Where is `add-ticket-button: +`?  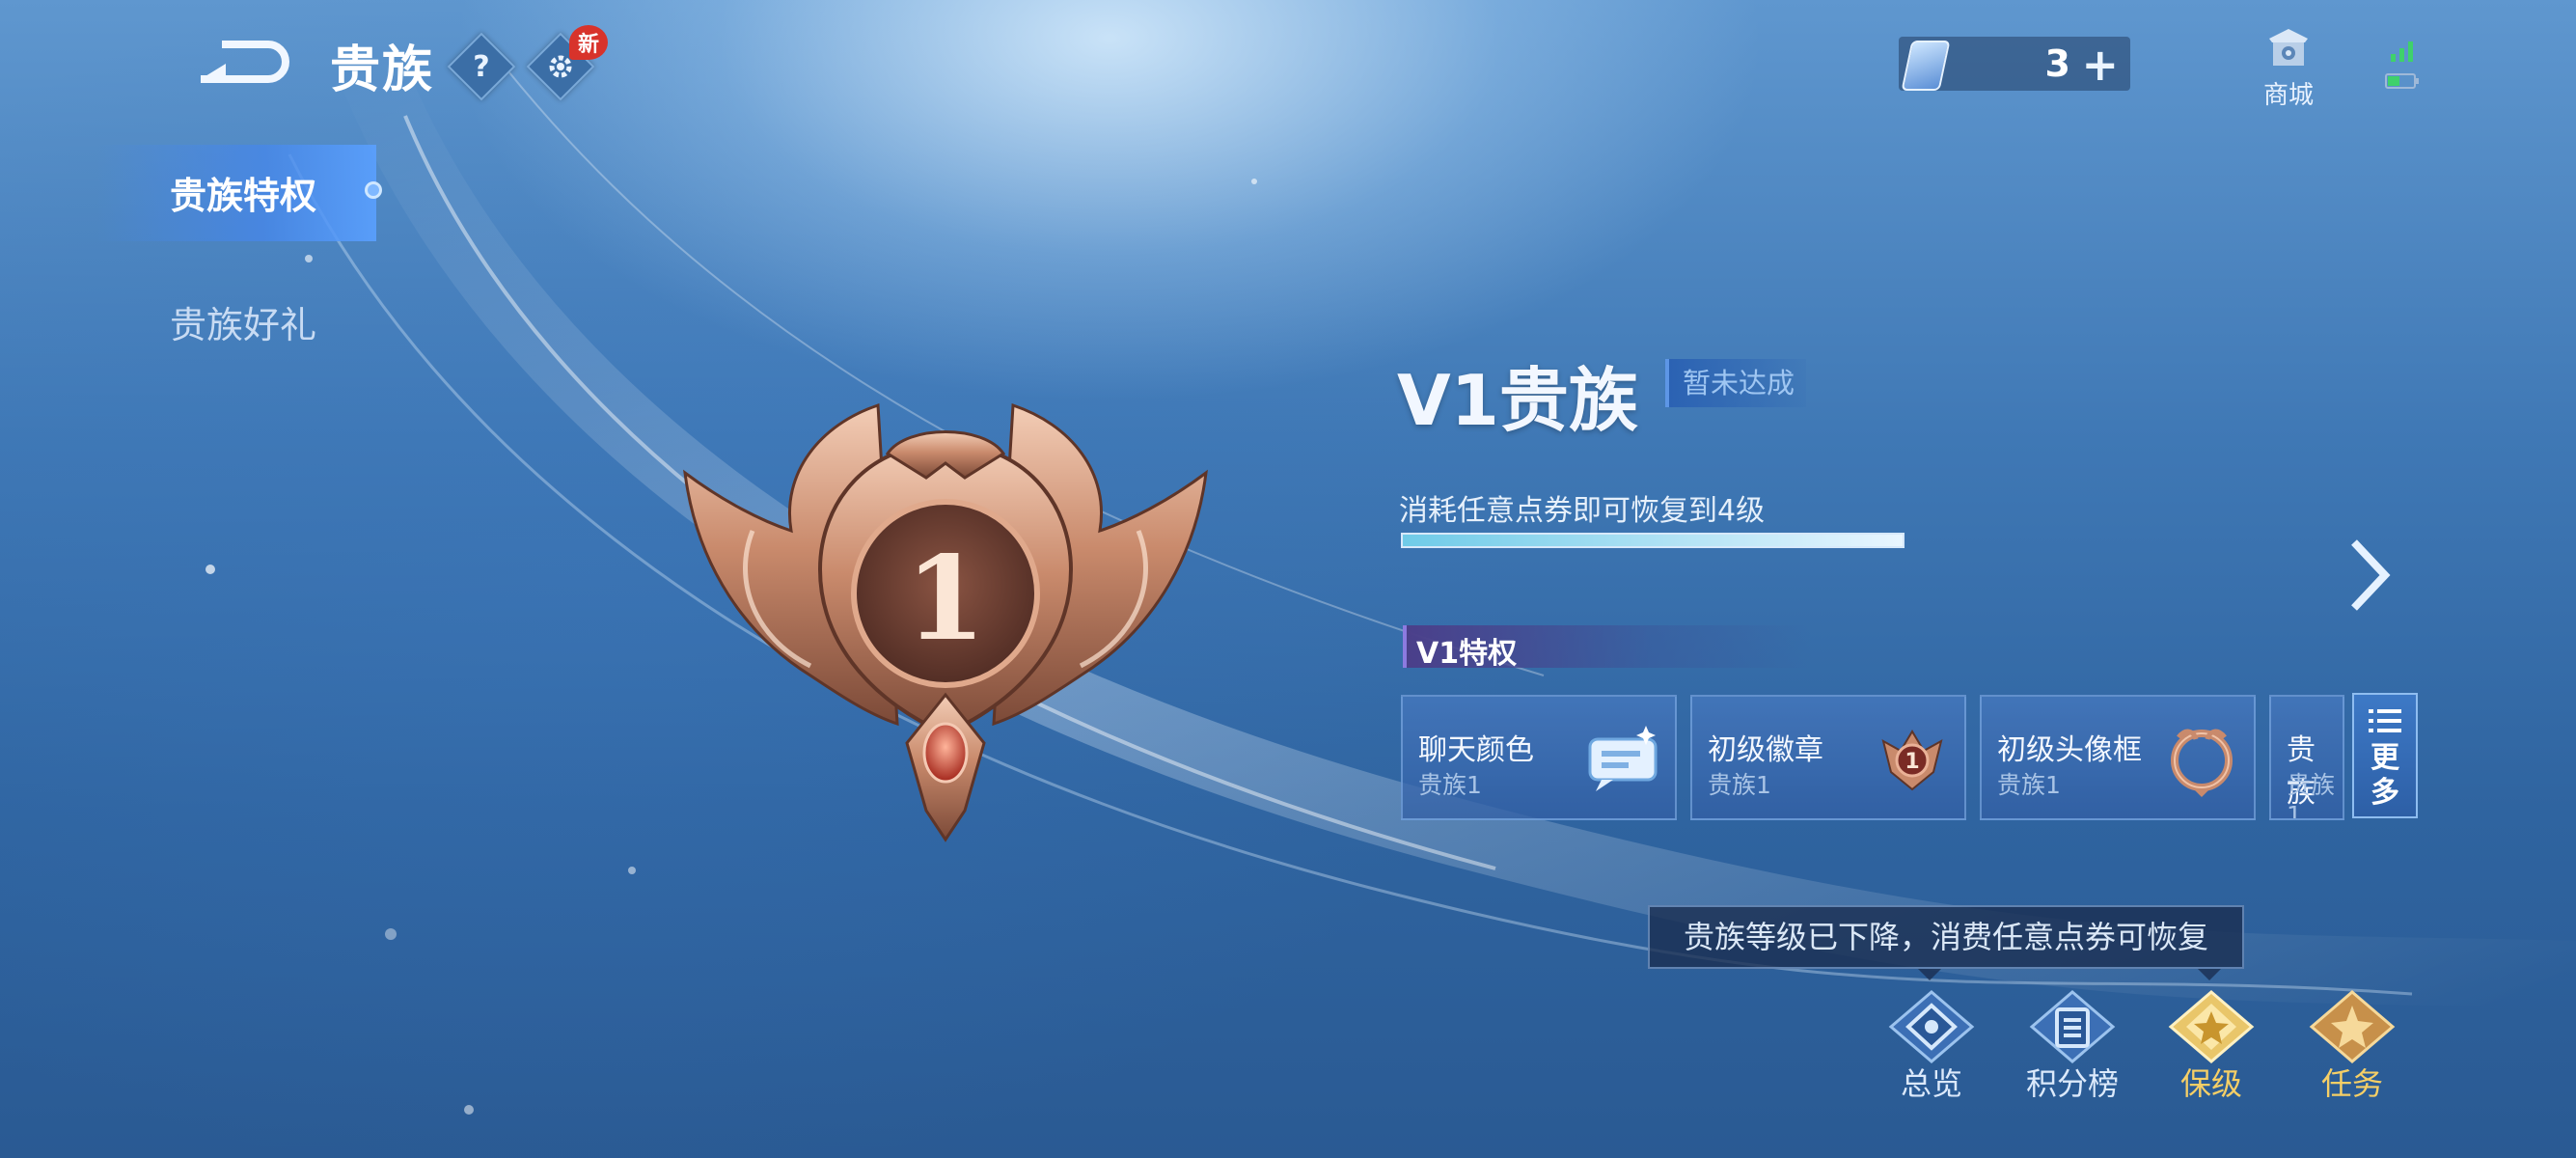 add-ticket-button: + is located at coordinates (2100, 65).